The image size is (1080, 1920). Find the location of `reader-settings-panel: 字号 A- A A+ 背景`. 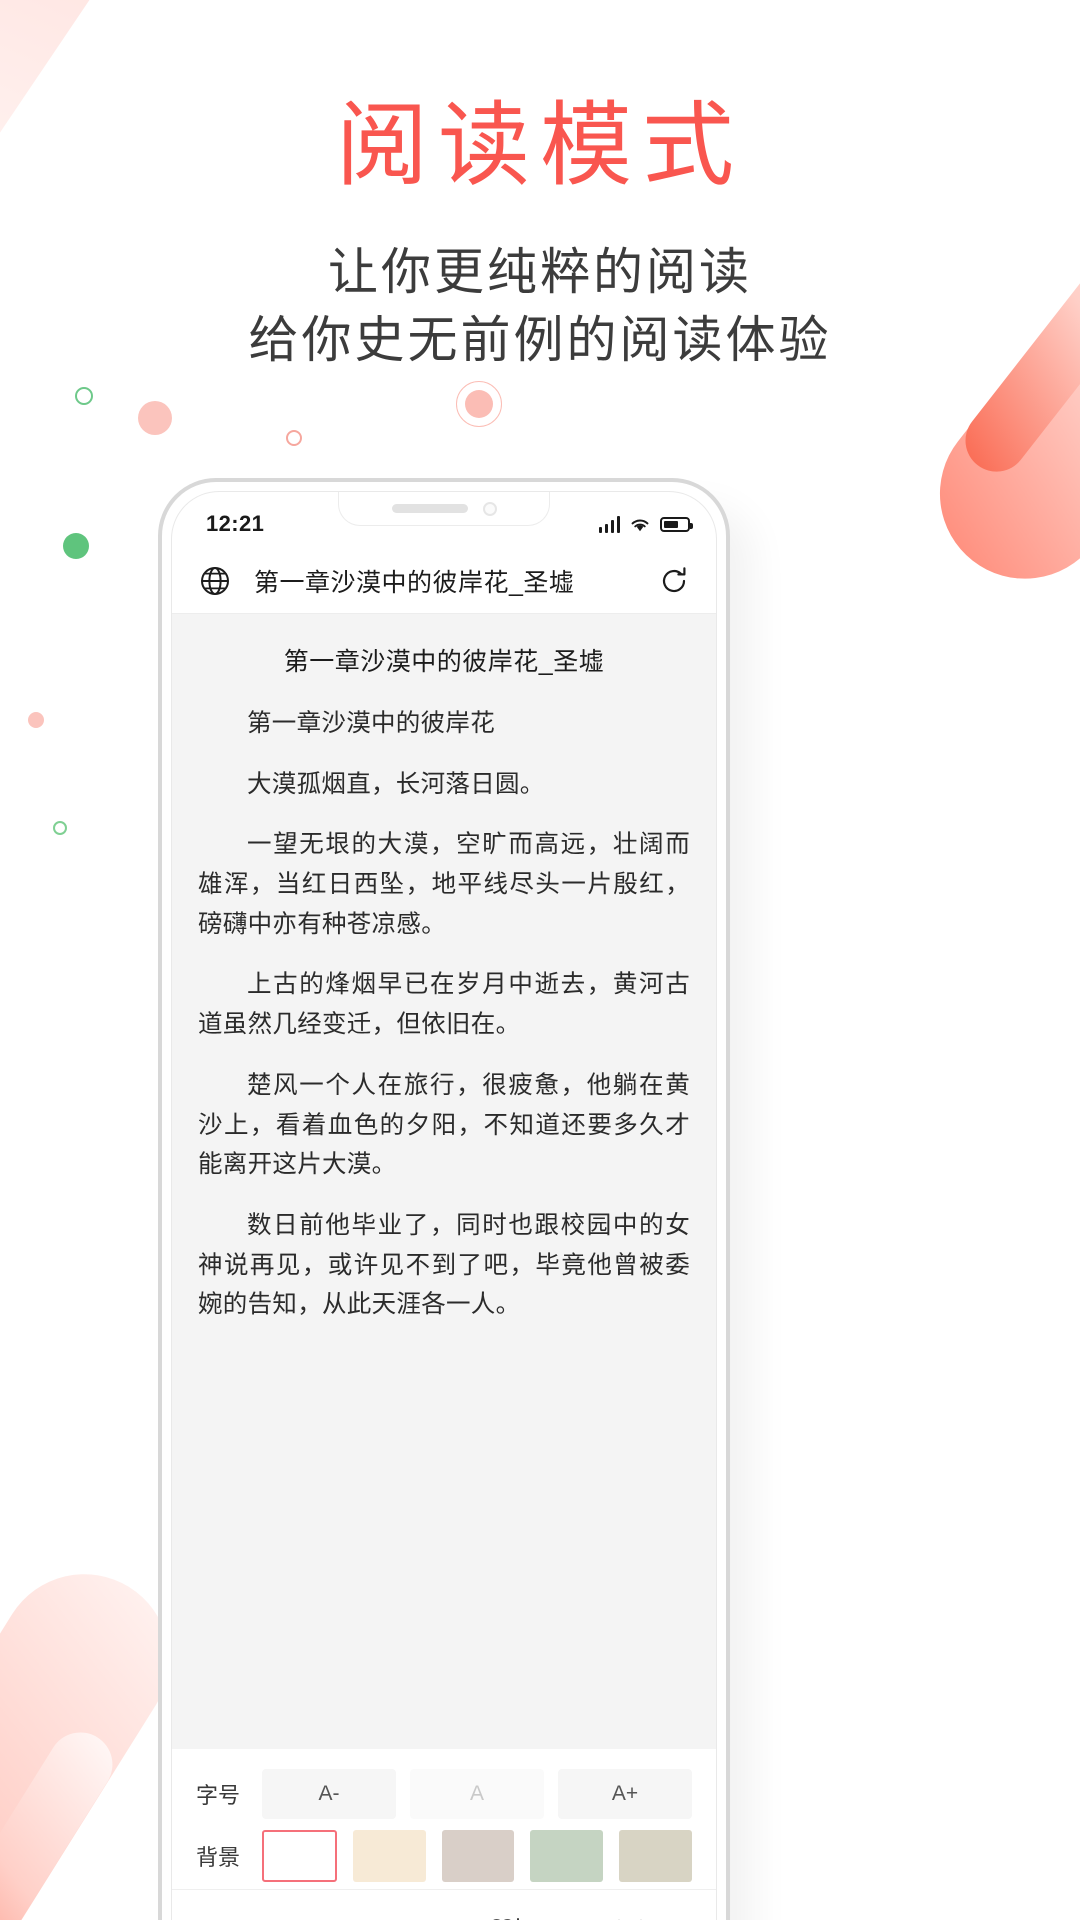

reader-settings-panel: 字号 A- A A+ 背景 is located at coordinates (444, 1819).